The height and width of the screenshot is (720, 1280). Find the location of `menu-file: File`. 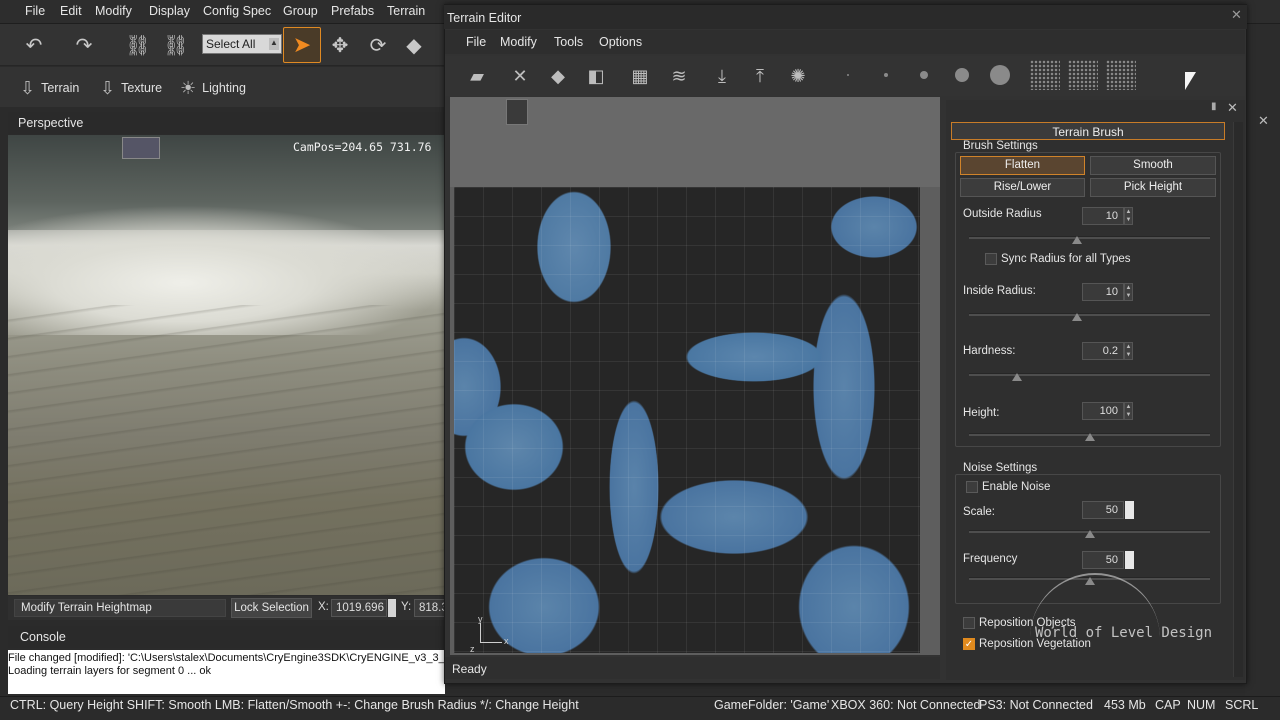

menu-file: File is located at coordinates (35, 11).